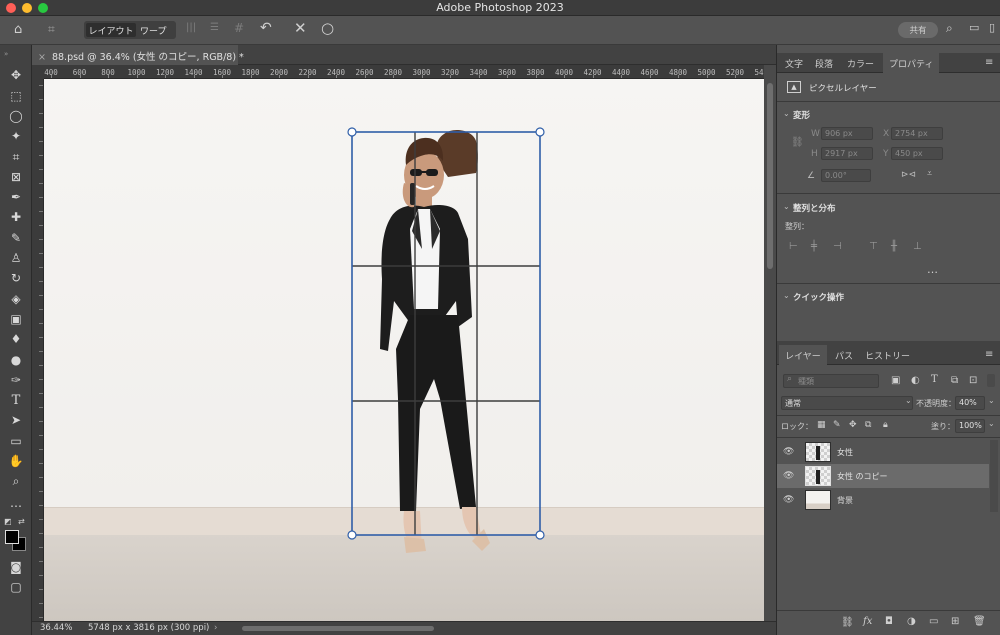  I want to click on rectangle-tool-icon: ▭, so click(16, 441).